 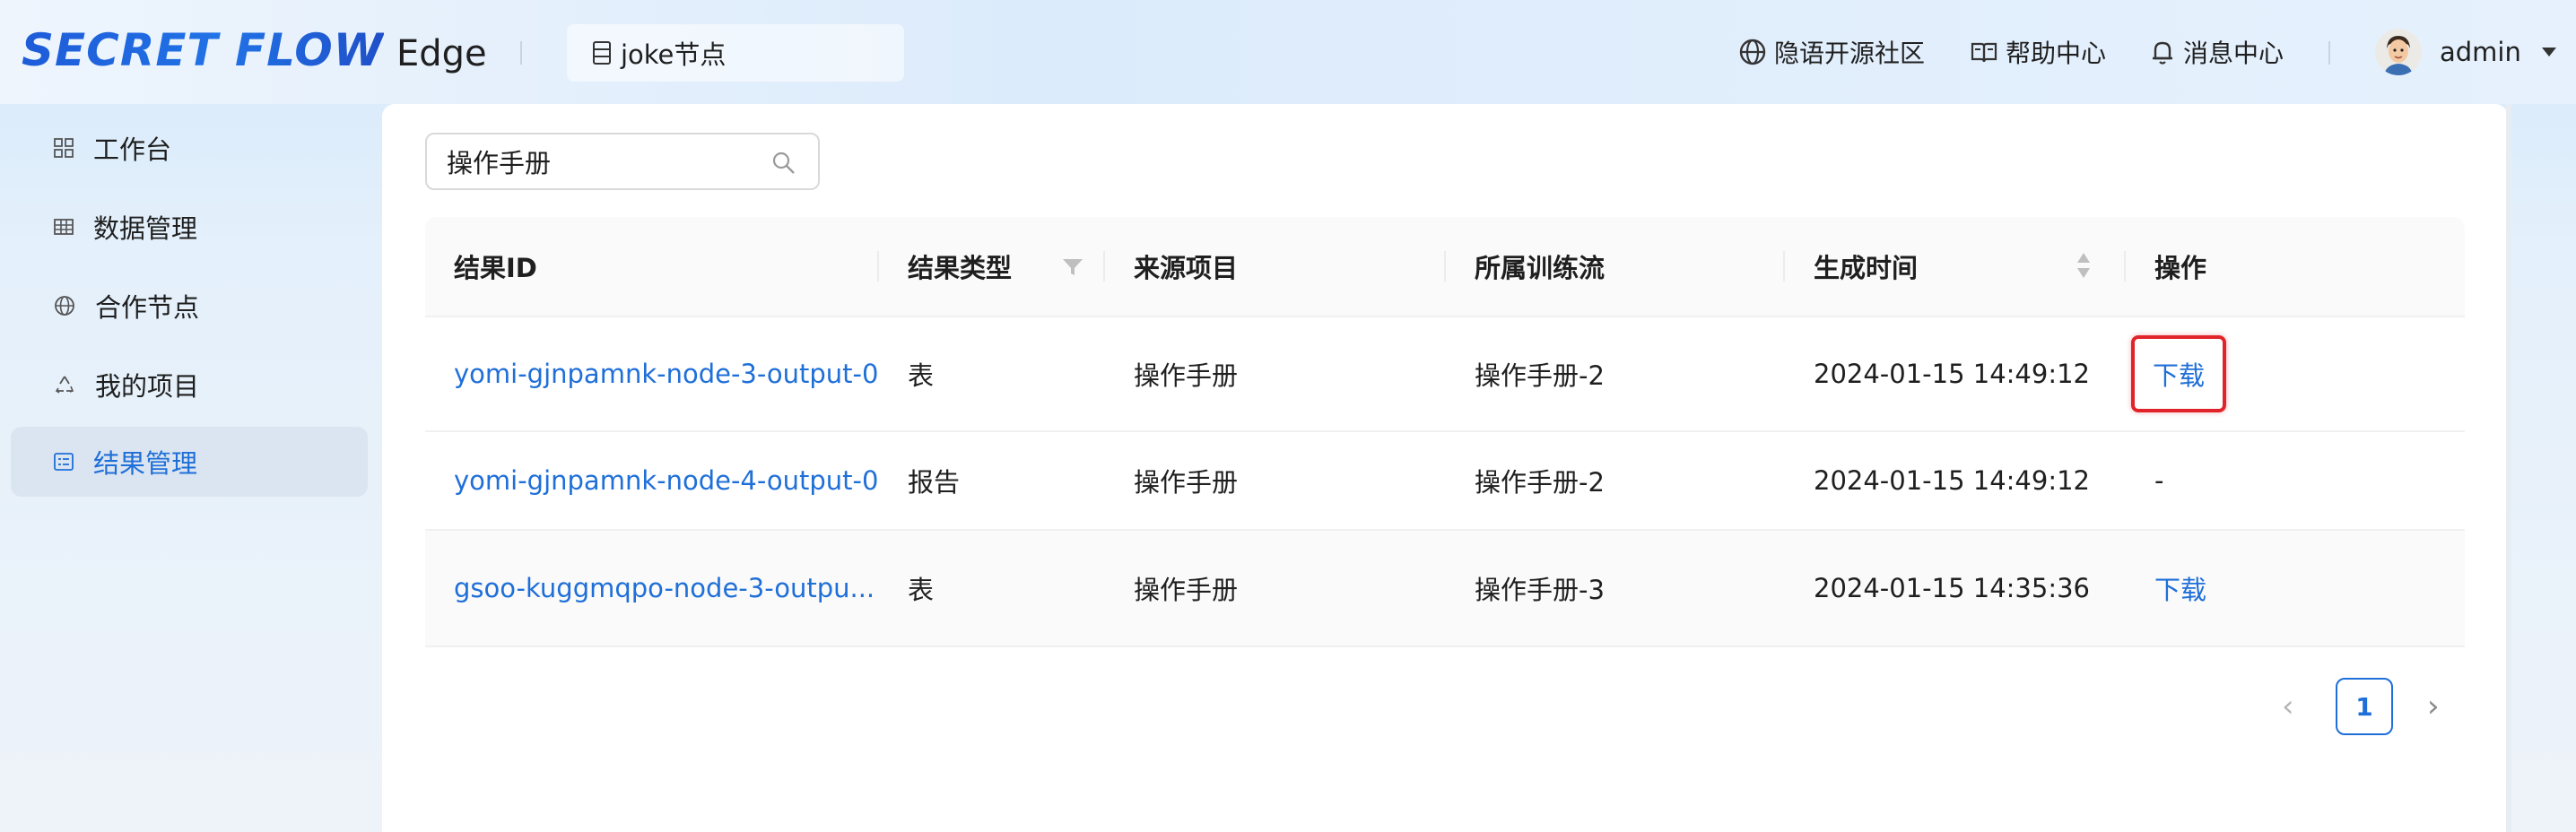 I want to click on result-list-icon, so click(x=64, y=462).